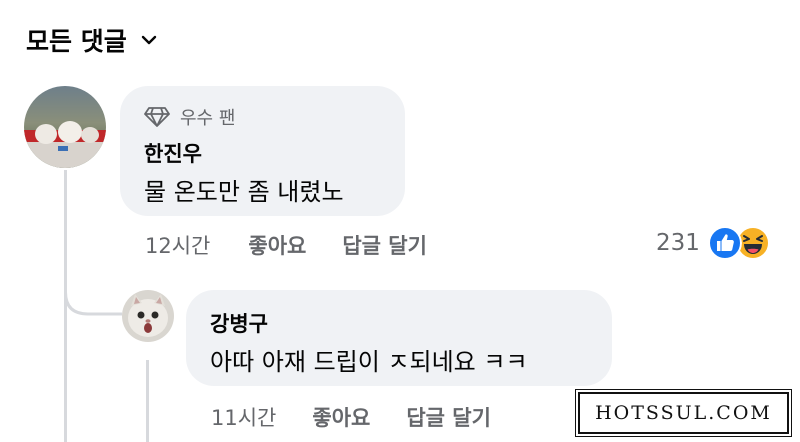 The height and width of the screenshot is (442, 800). Describe the element at coordinates (724, 243) in the screenshot. I see `like-reaction-icon` at that location.